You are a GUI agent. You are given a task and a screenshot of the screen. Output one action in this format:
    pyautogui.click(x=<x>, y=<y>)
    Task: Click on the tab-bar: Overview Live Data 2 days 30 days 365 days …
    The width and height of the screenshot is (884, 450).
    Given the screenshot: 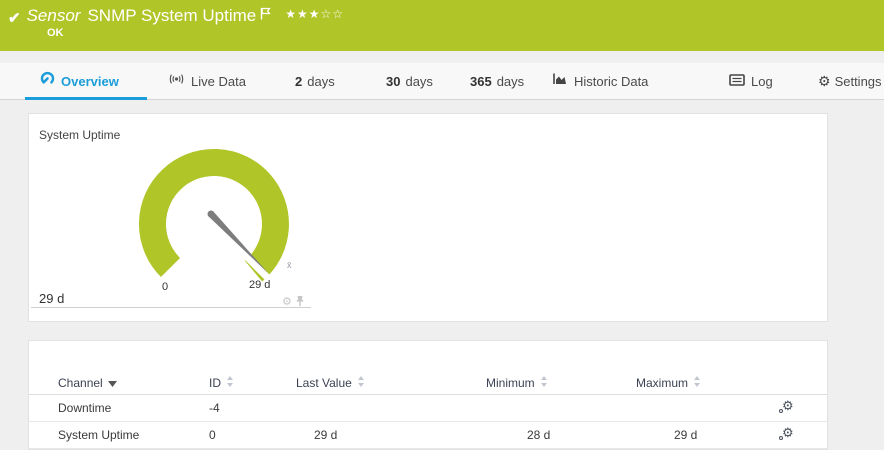 What is the action you would take?
    pyautogui.click(x=442, y=81)
    